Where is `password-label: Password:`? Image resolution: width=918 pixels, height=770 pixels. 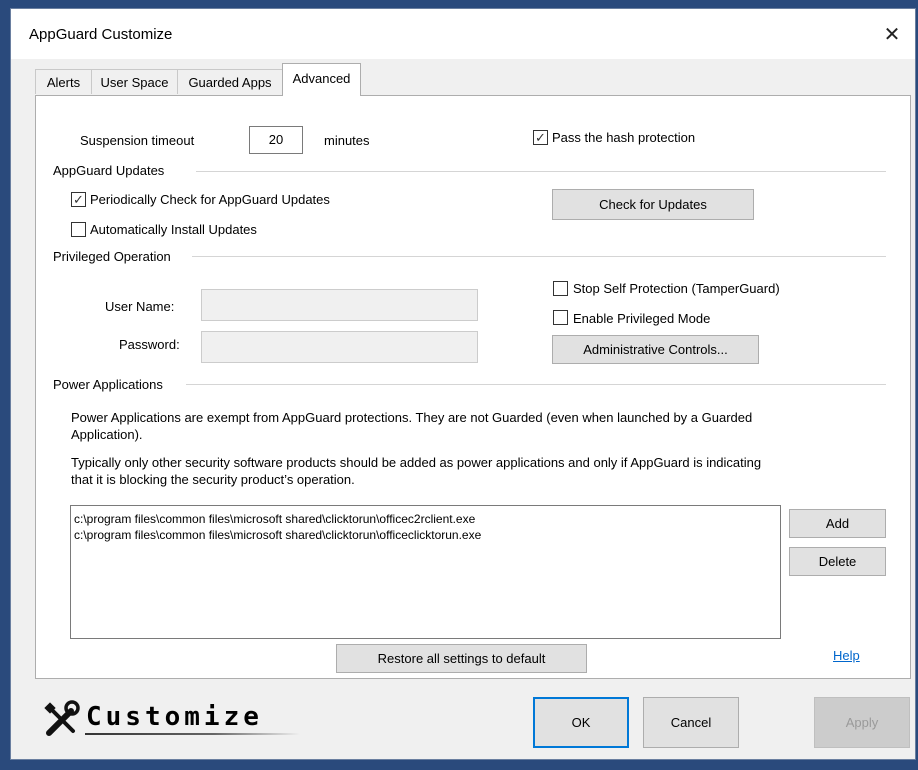
password-label: Password: is located at coordinates (149, 344).